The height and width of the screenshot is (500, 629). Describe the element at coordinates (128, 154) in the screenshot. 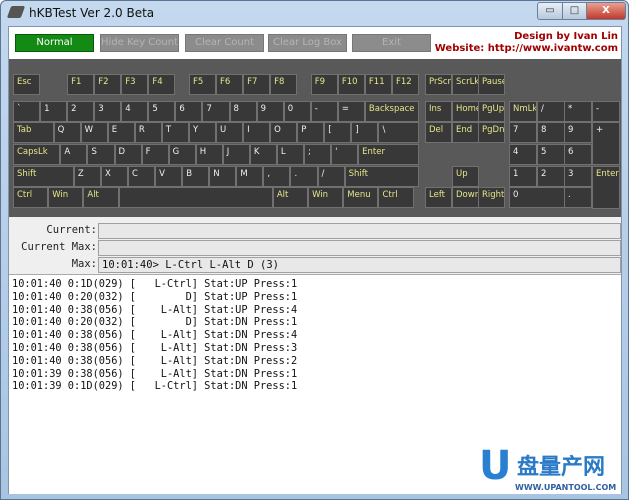

I see `key-d: D` at that location.